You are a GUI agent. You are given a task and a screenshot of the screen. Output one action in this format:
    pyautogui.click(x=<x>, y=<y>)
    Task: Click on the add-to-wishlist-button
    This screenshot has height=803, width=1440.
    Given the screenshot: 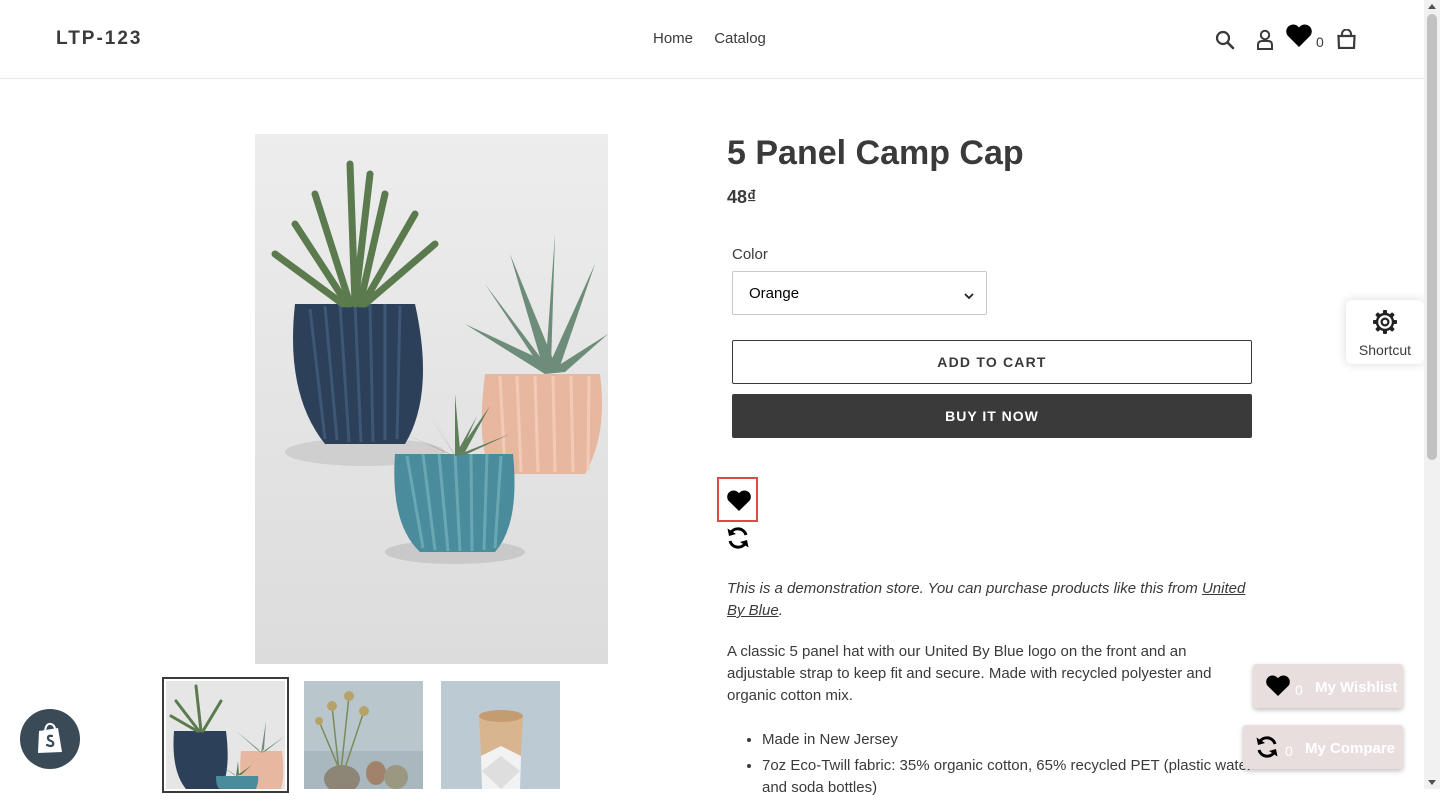 What is the action you would take?
    pyautogui.click(x=737, y=499)
    